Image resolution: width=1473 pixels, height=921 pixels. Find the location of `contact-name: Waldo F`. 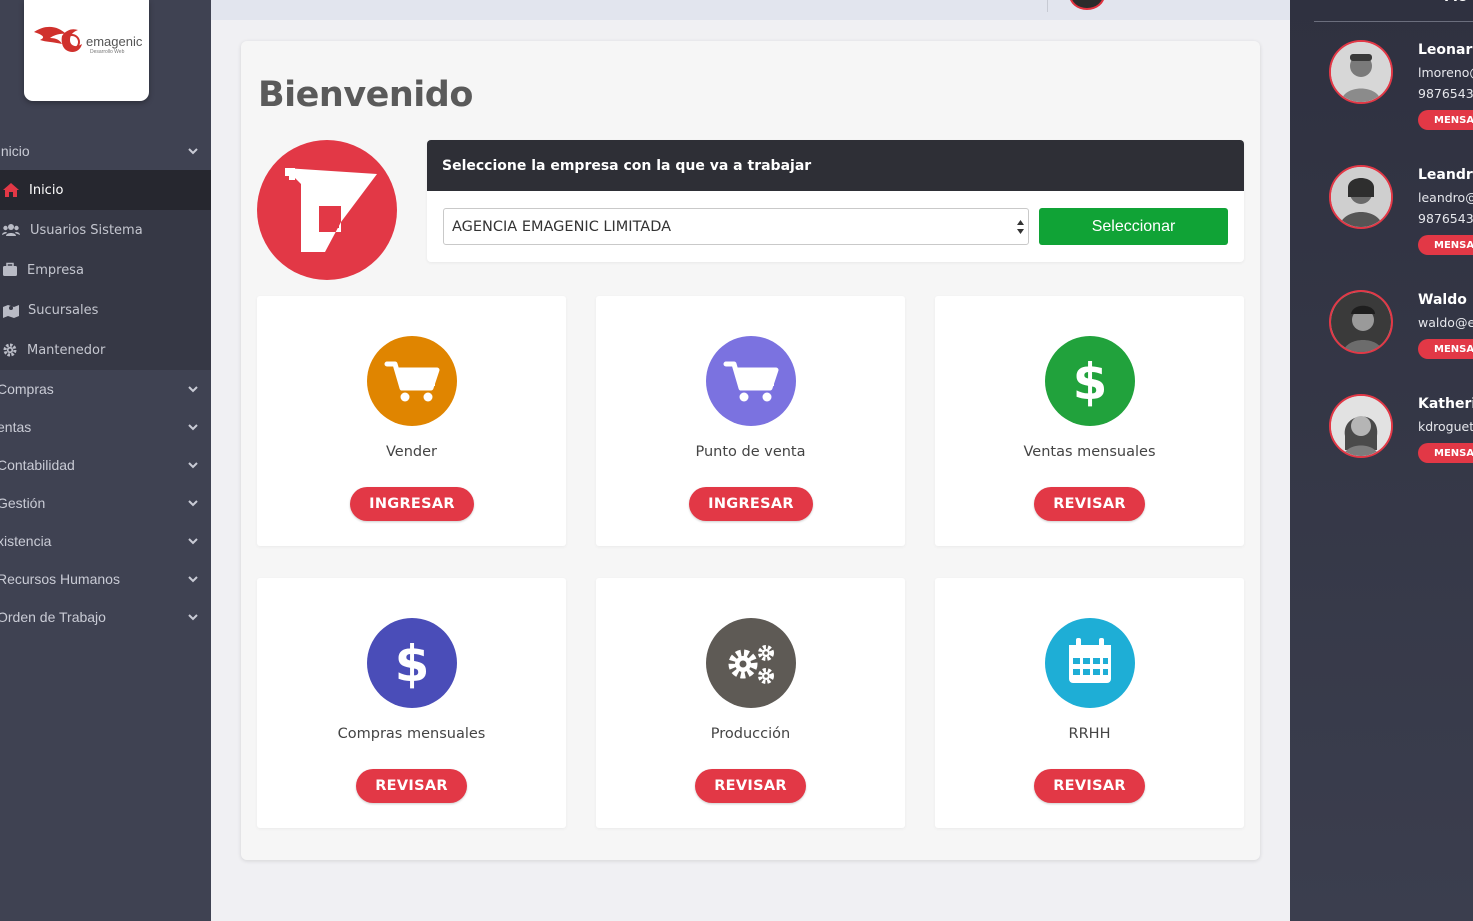

contact-name: Waldo F is located at coordinates (1445, 300).